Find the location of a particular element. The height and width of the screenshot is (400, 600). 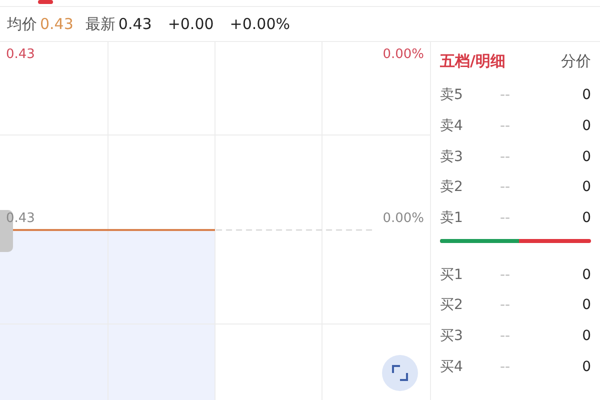

tab-indicator is located at coordinates (45, 2).